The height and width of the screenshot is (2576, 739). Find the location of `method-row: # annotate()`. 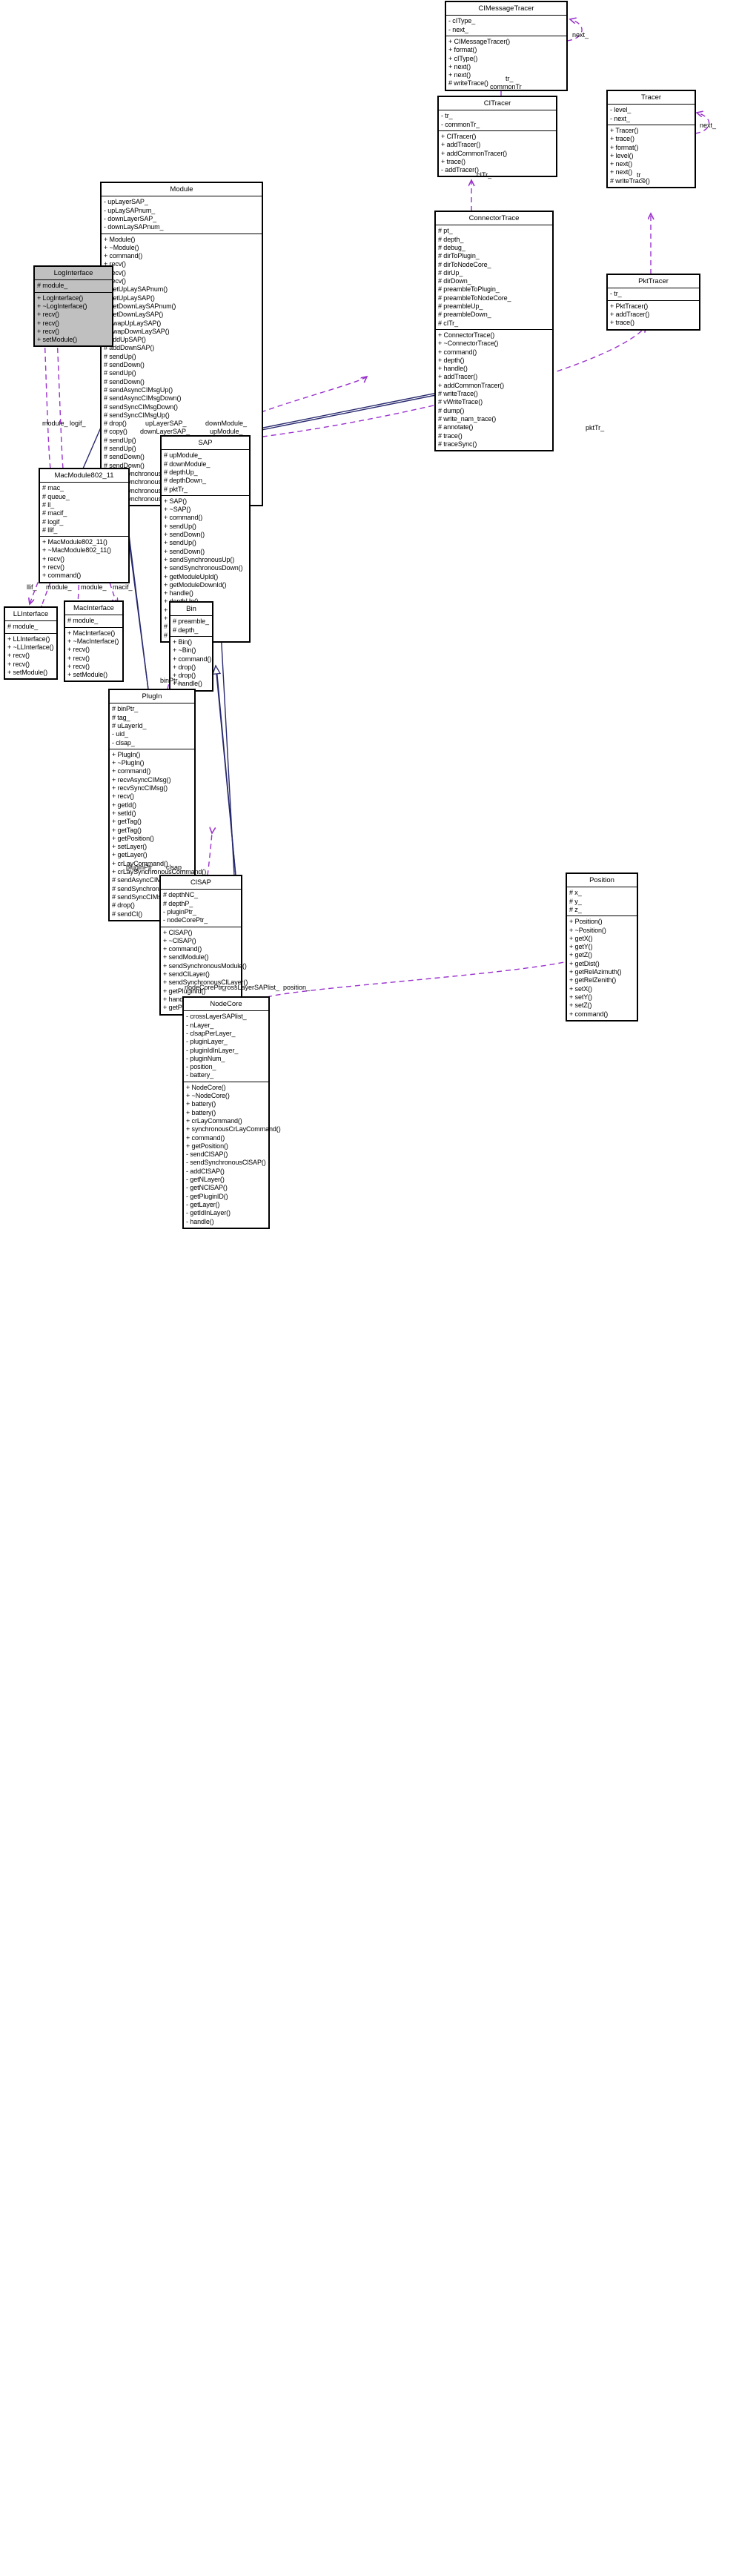

method-row: # annotate() is located at coordinates (456, 427).